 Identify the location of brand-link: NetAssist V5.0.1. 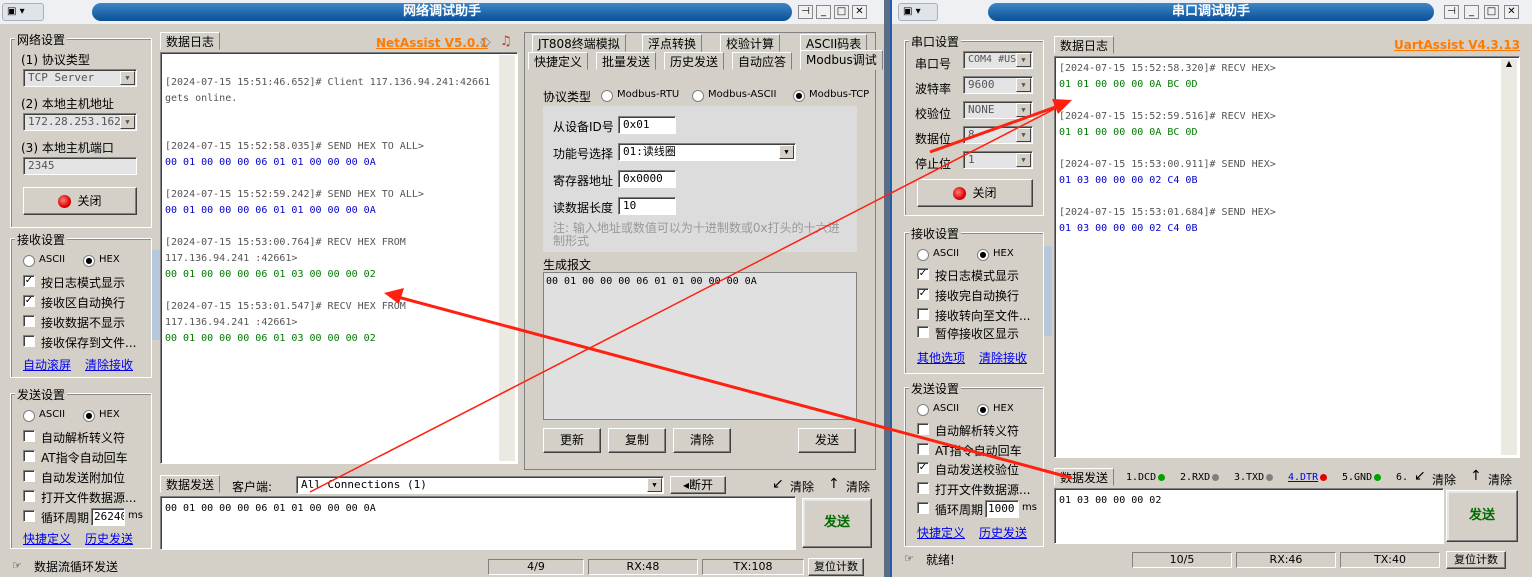
(432, 43).